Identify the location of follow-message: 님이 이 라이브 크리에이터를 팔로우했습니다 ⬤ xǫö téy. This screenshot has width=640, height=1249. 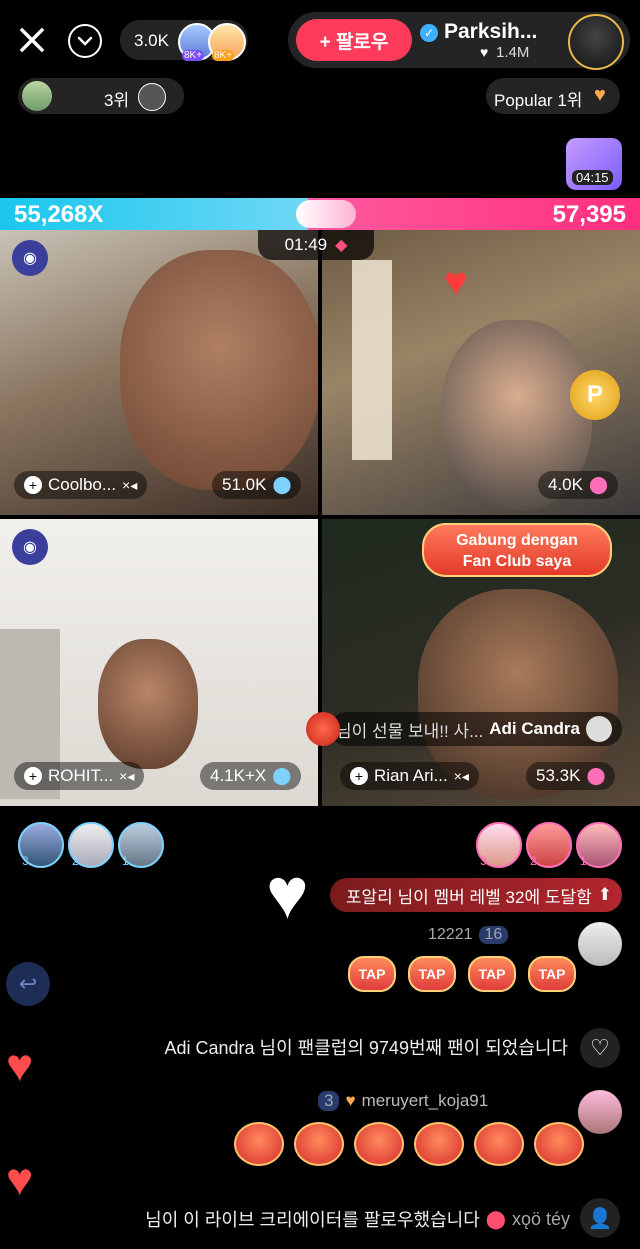
(357, 1219).